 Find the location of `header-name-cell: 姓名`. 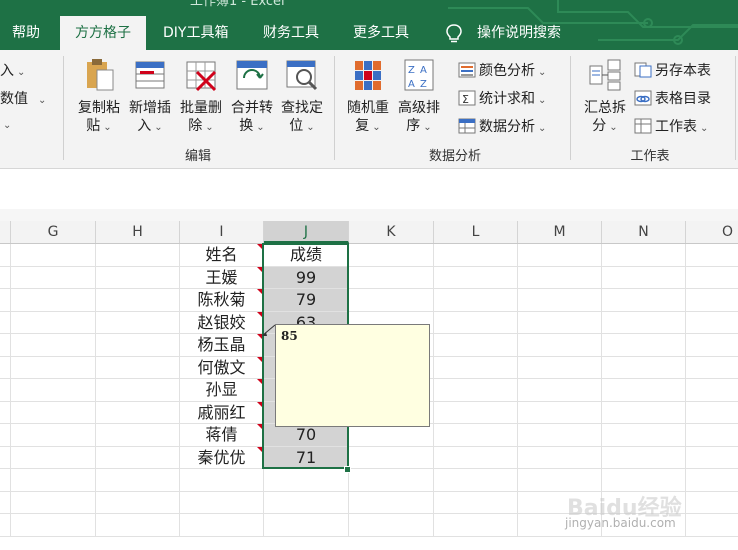

header-name-cell: 姓名 is located at coordinates (222, 255).